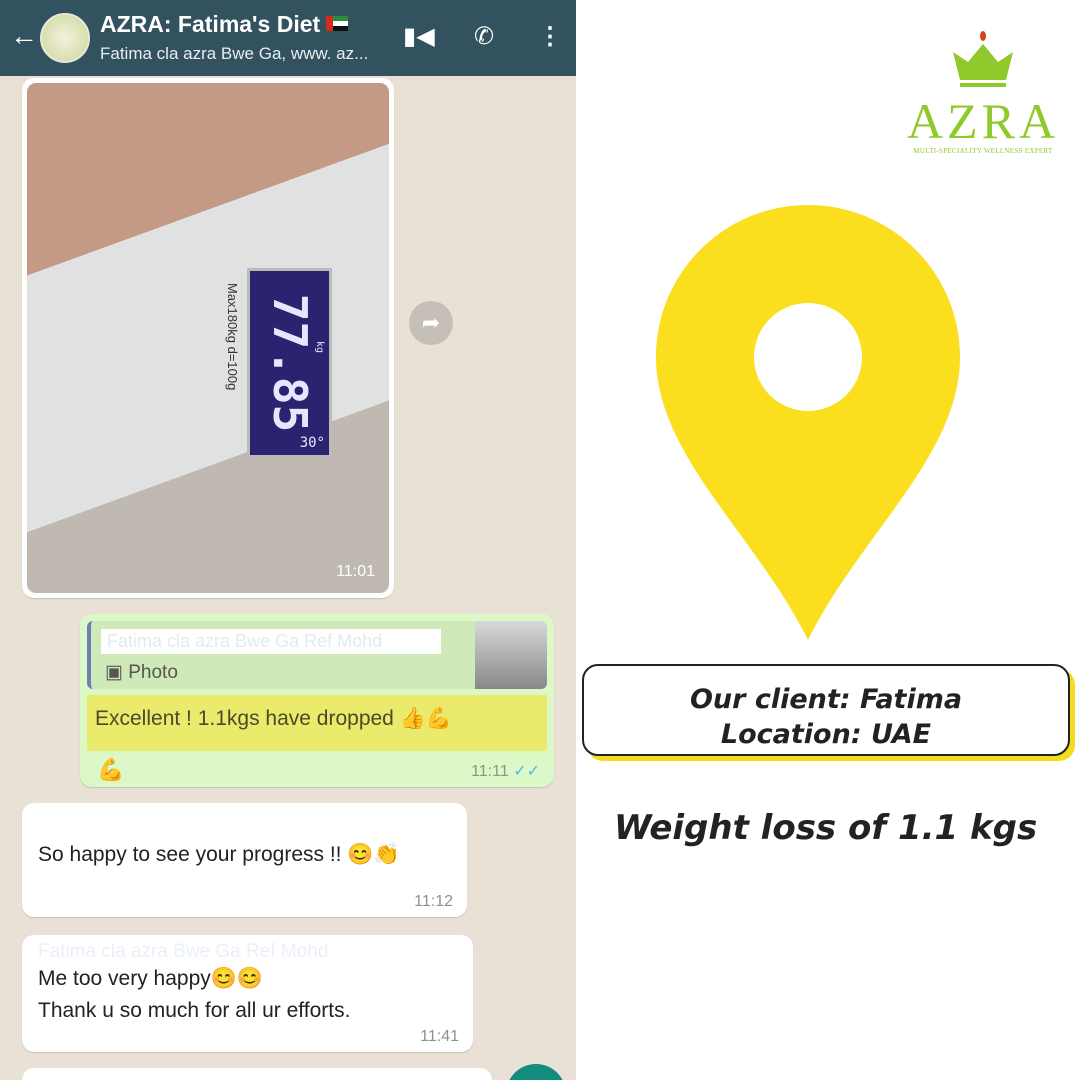  Describe the element at coordinates (983, 59) in the screenshot. I see `crown-icon` at that location.